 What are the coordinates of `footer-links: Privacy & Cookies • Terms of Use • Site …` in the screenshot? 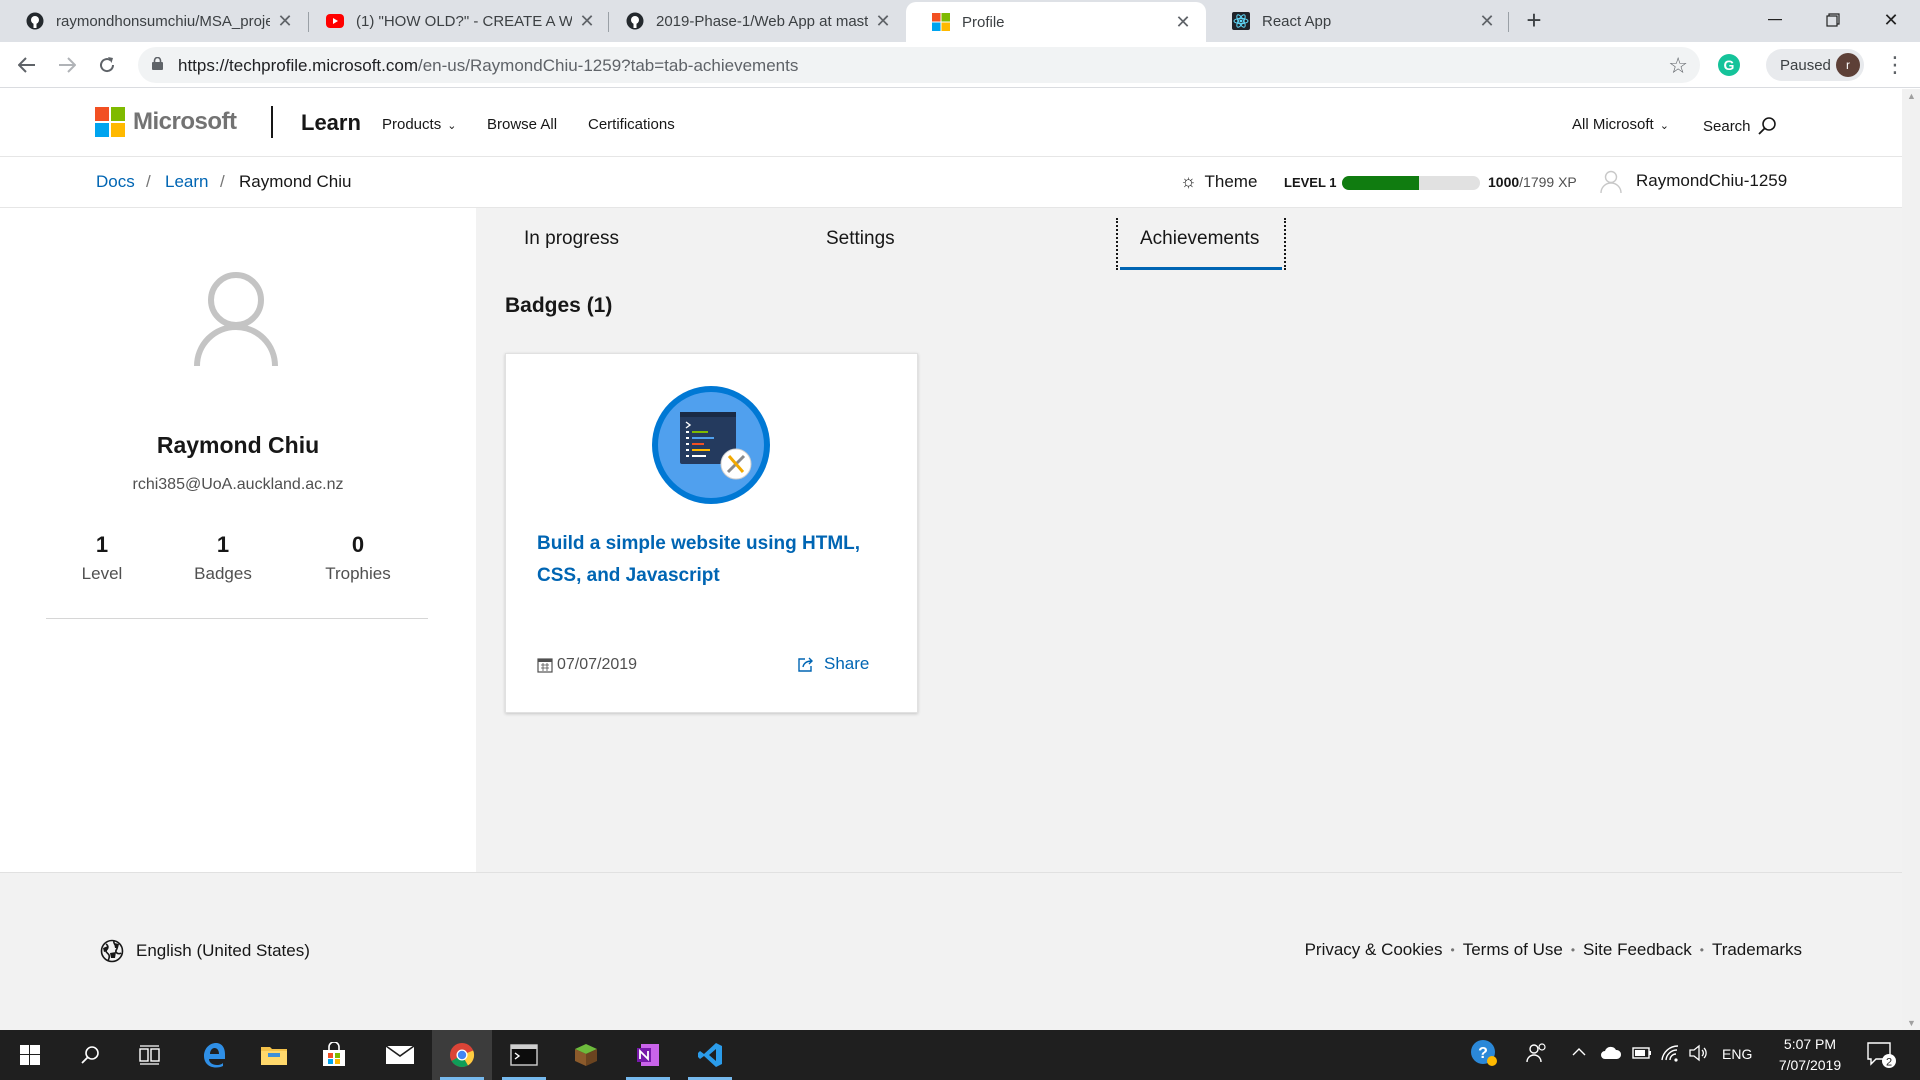 It's located at (1553, 950).